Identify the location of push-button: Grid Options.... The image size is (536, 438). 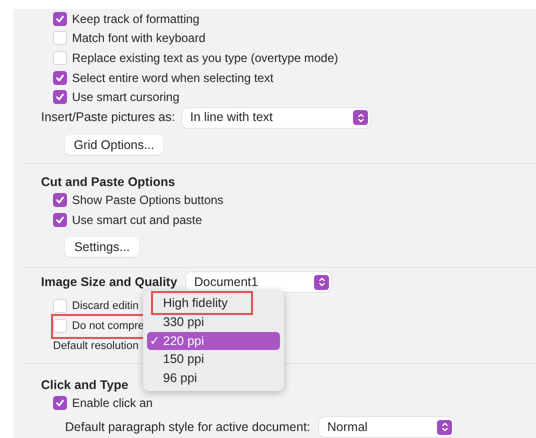
(114, 144).